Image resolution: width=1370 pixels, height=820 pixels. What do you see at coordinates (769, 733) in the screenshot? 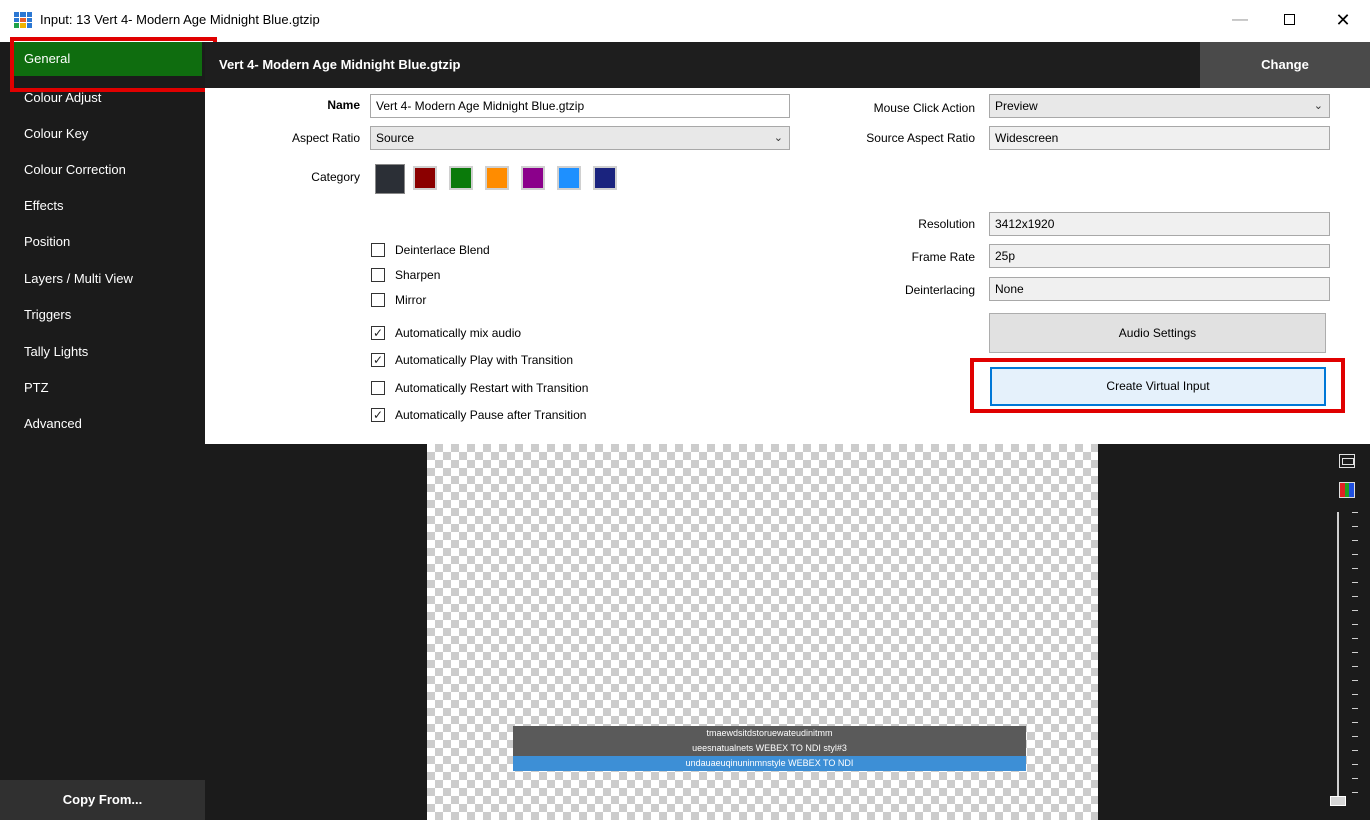
I see `lower-third-line-1: tmaewdsitdstoruewateudinitmm` at bounding box center [769, 733].